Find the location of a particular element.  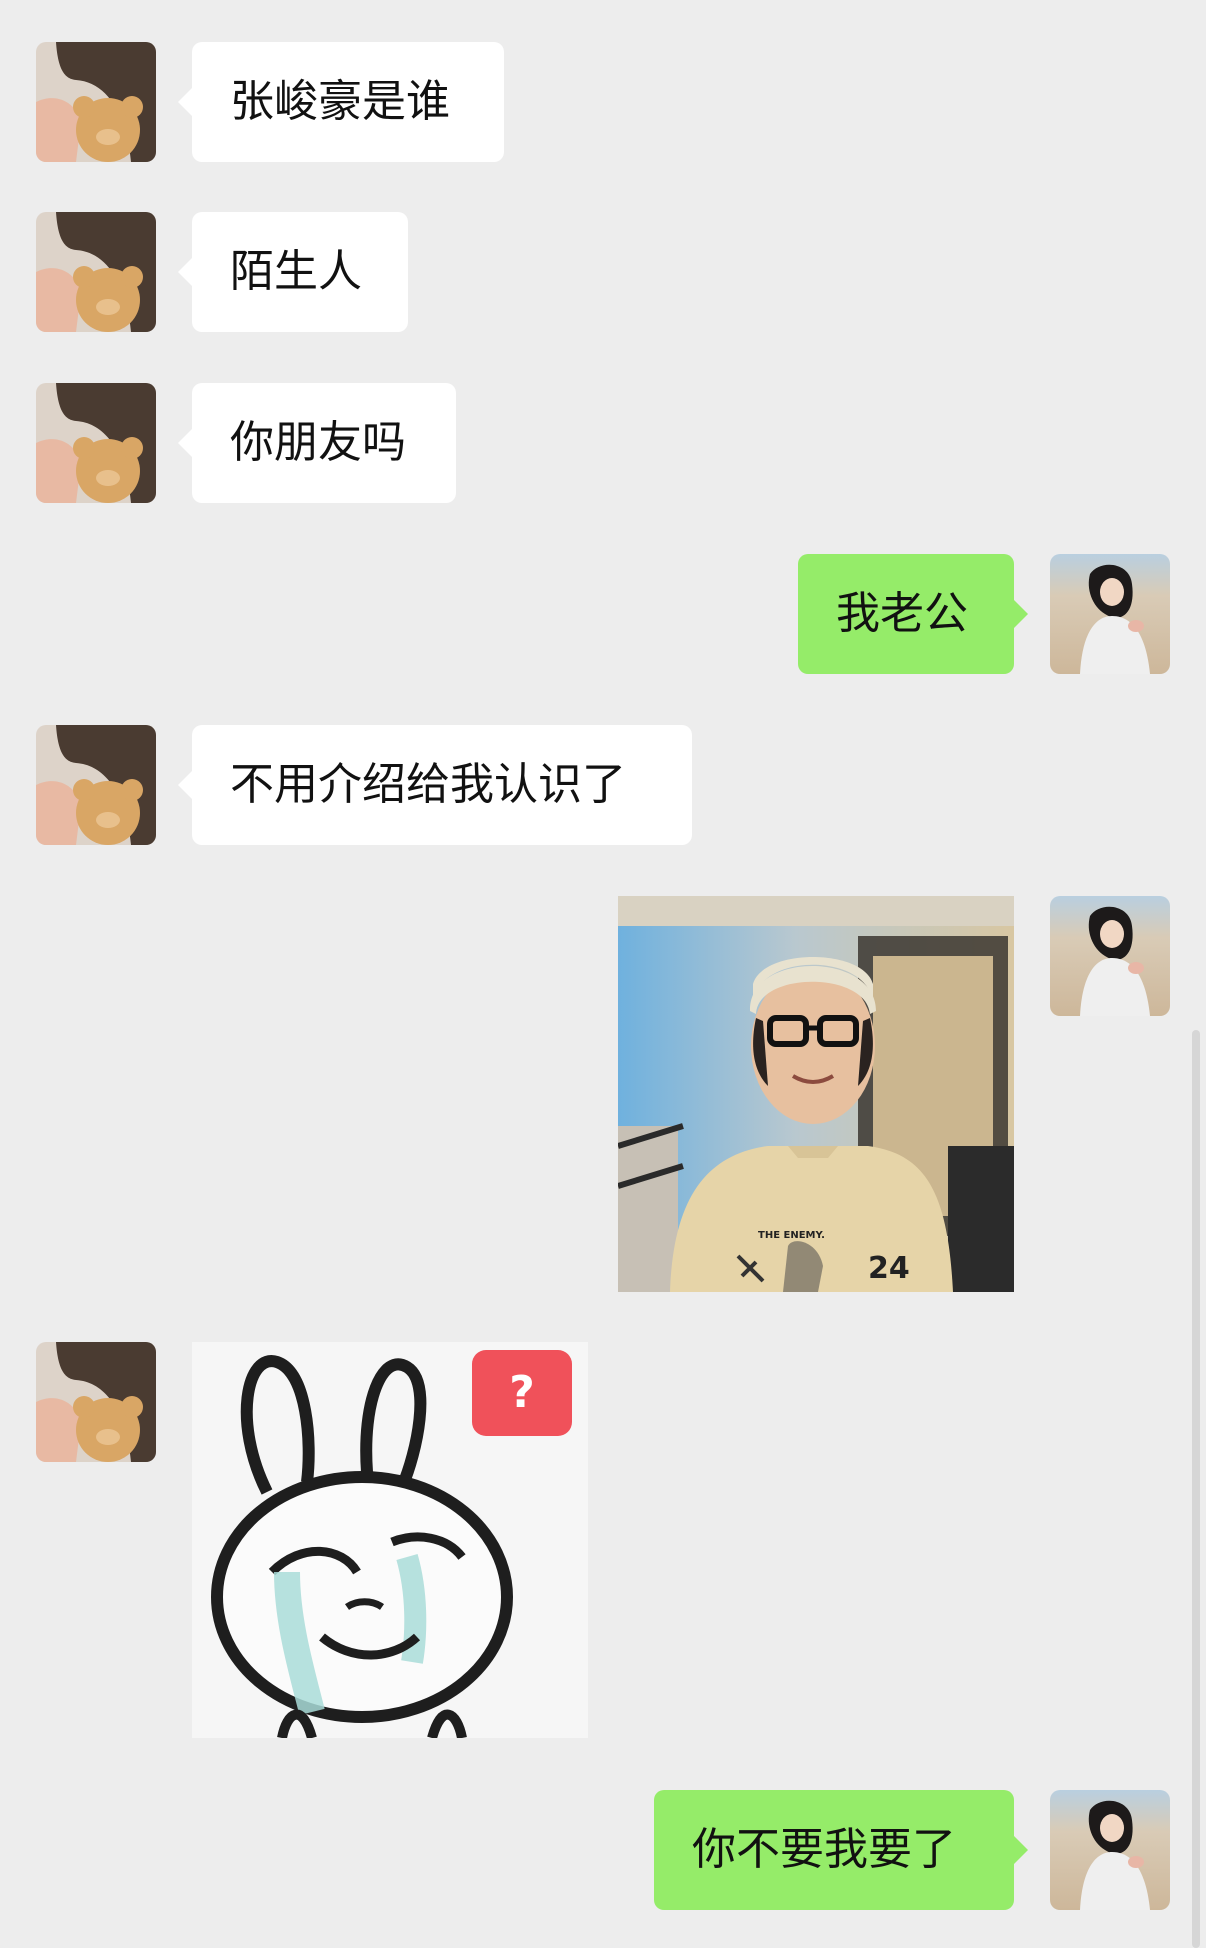

message-text: 不用介绍给我认识了 is located at coordinates (428, 784).